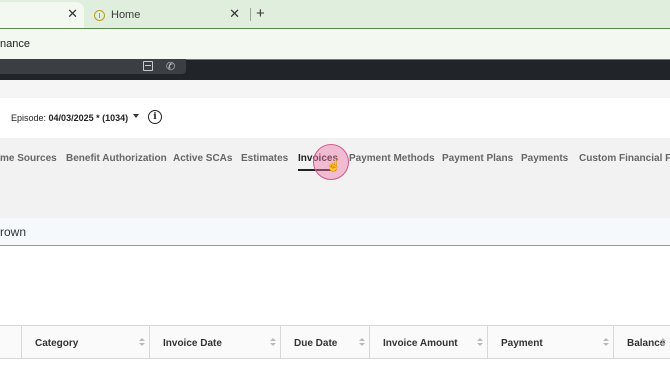  Describe the element at coordinates (392, 158) in the screenshot. I see `tab-payment-methods: Payment Methods` at that location.